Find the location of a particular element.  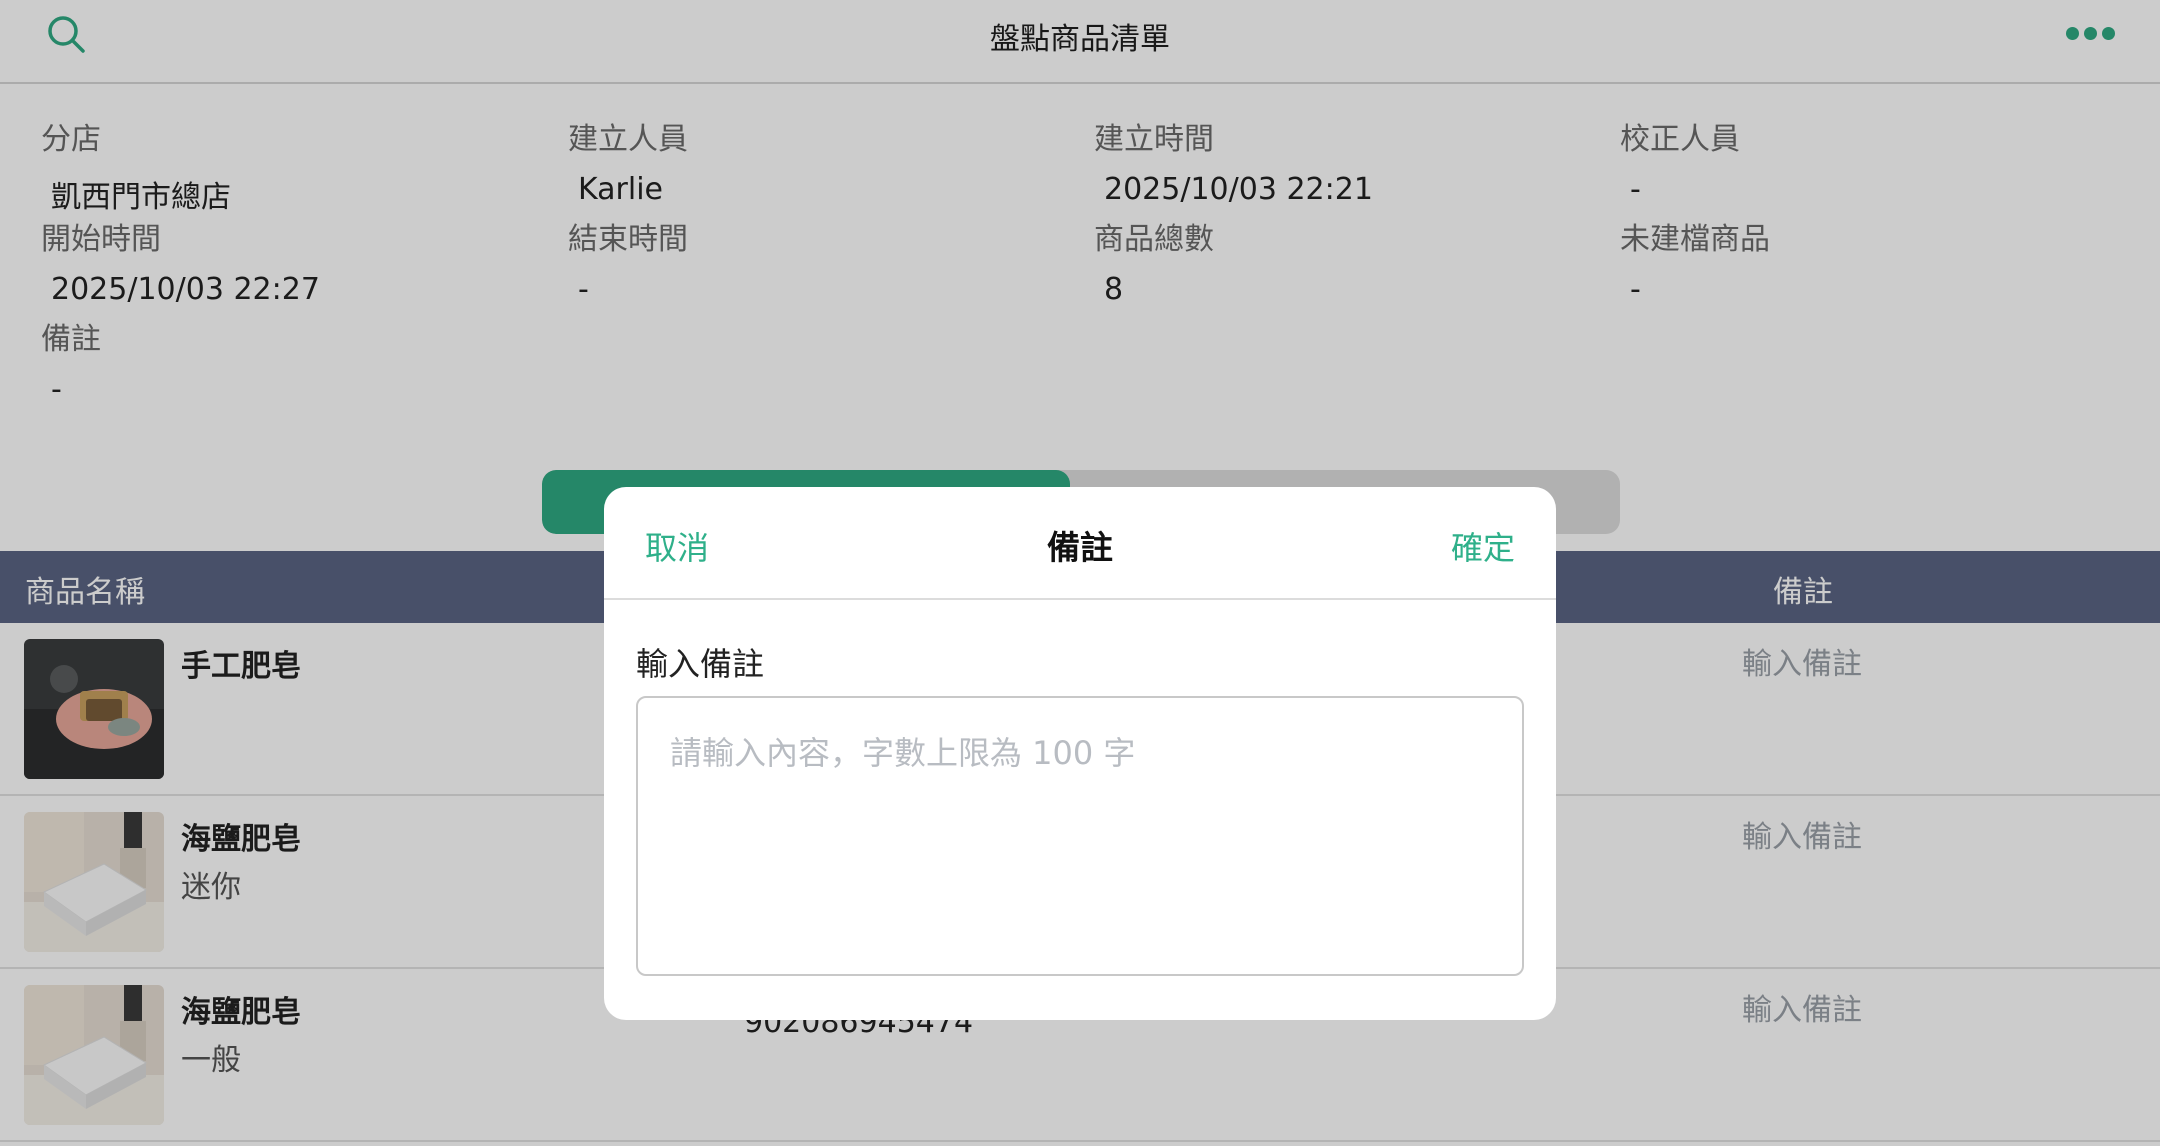

confirm-button: 確定 is located at coordinates (1483, 546).